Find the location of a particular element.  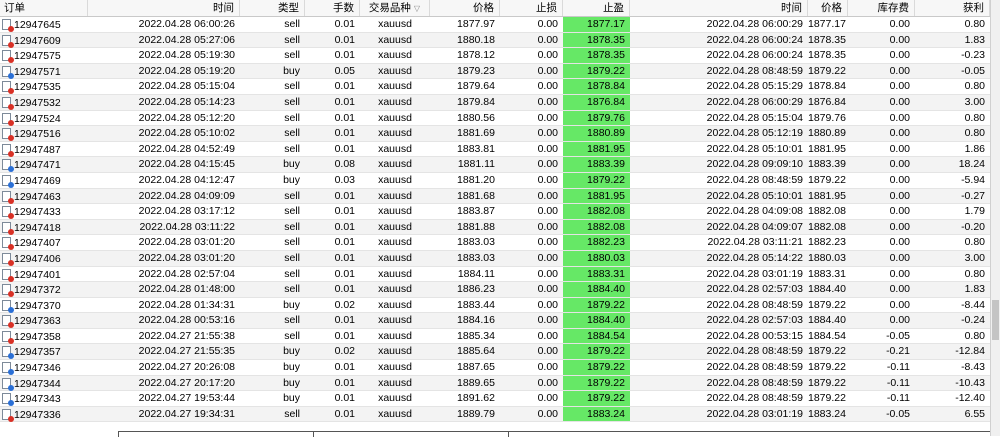

vertical-scrollbar is located at coordinates (995, 218).